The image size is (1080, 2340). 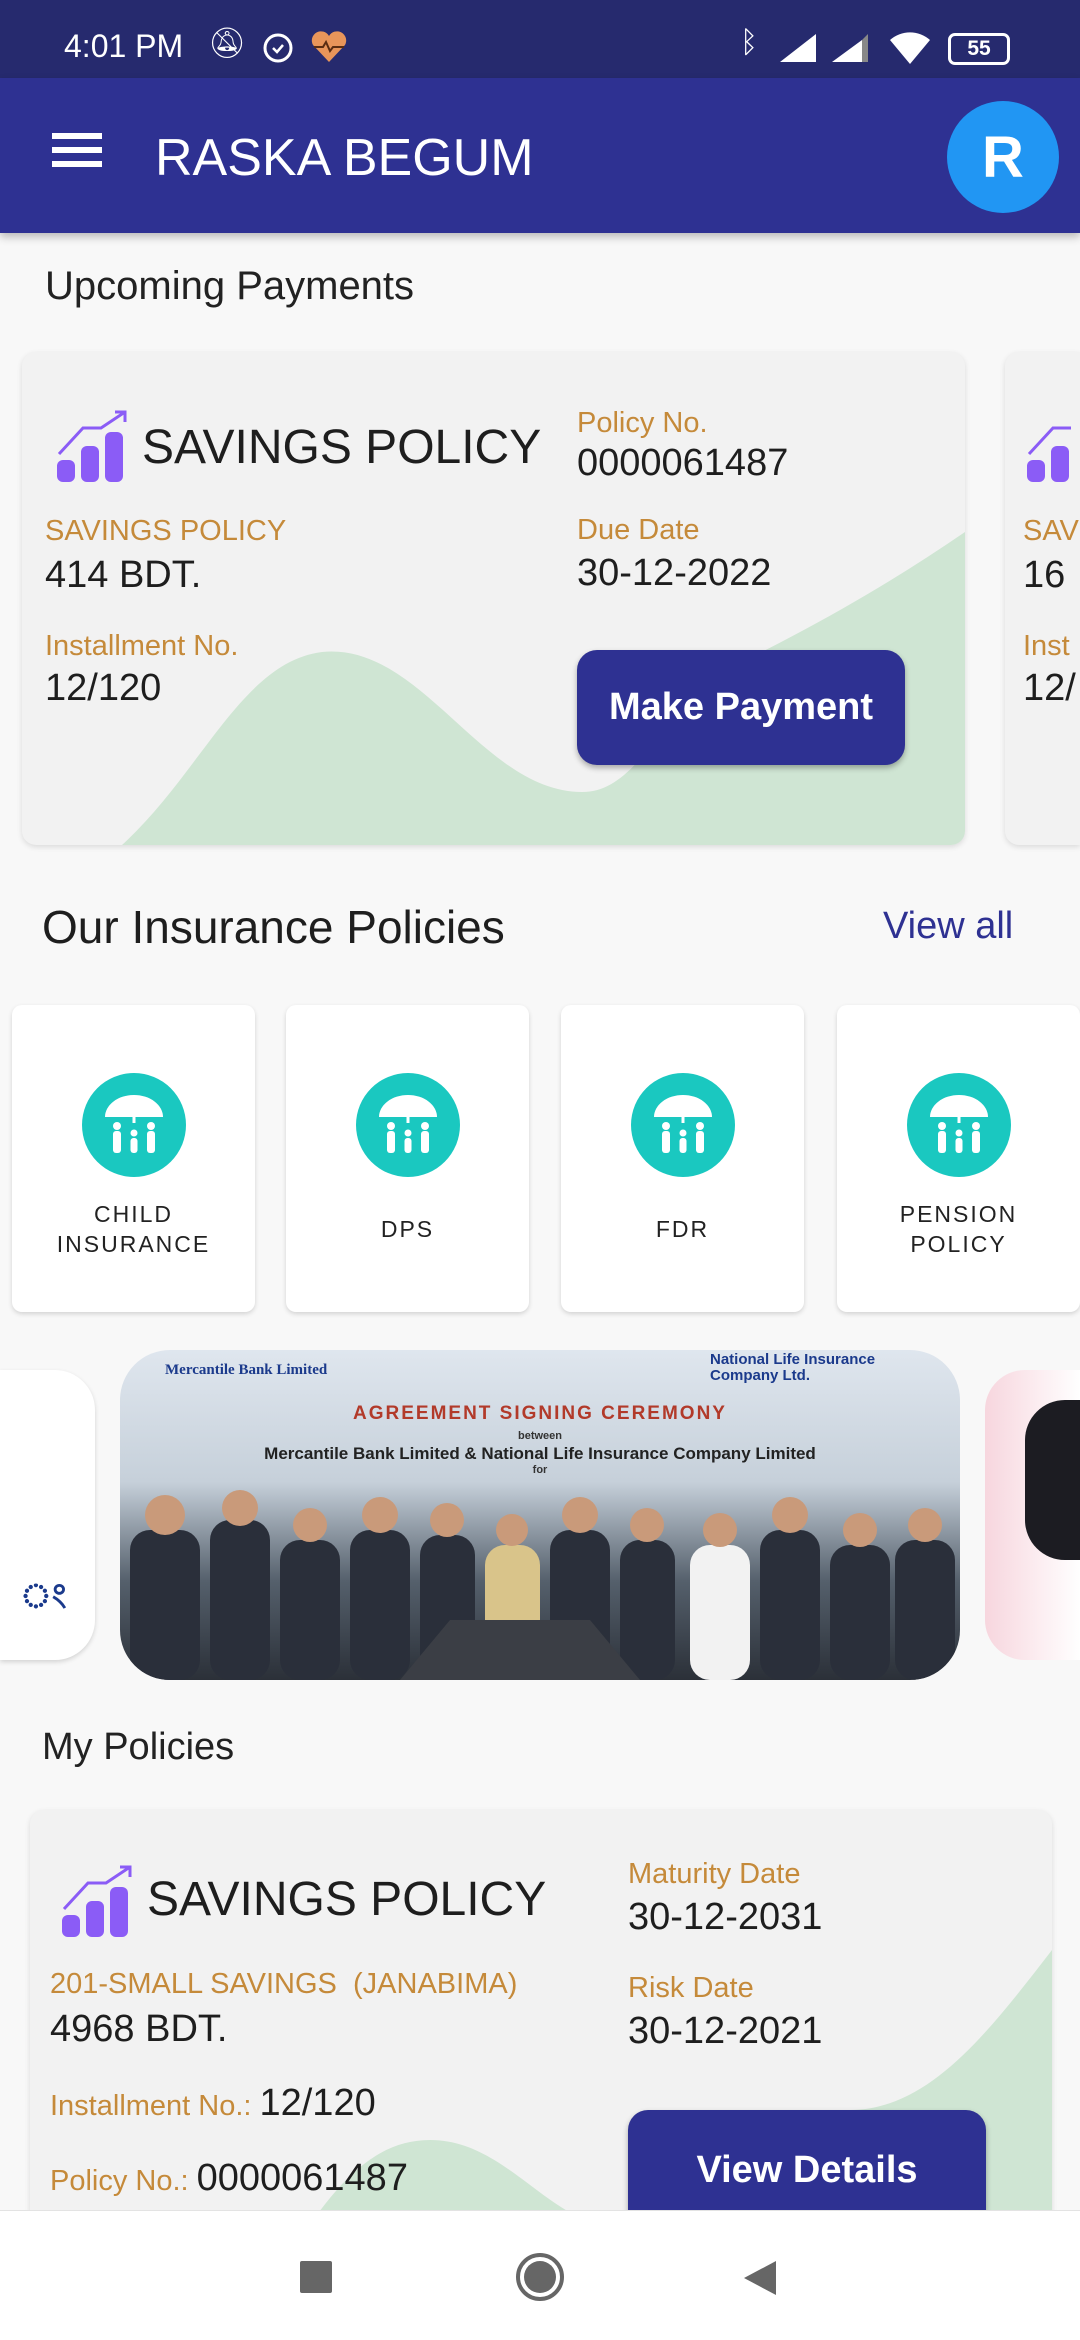 What do you see at coordinates (151, 2106) in the screenshot?
I see `installment-label: Installment No.:` at bounding box center [151, 2106].